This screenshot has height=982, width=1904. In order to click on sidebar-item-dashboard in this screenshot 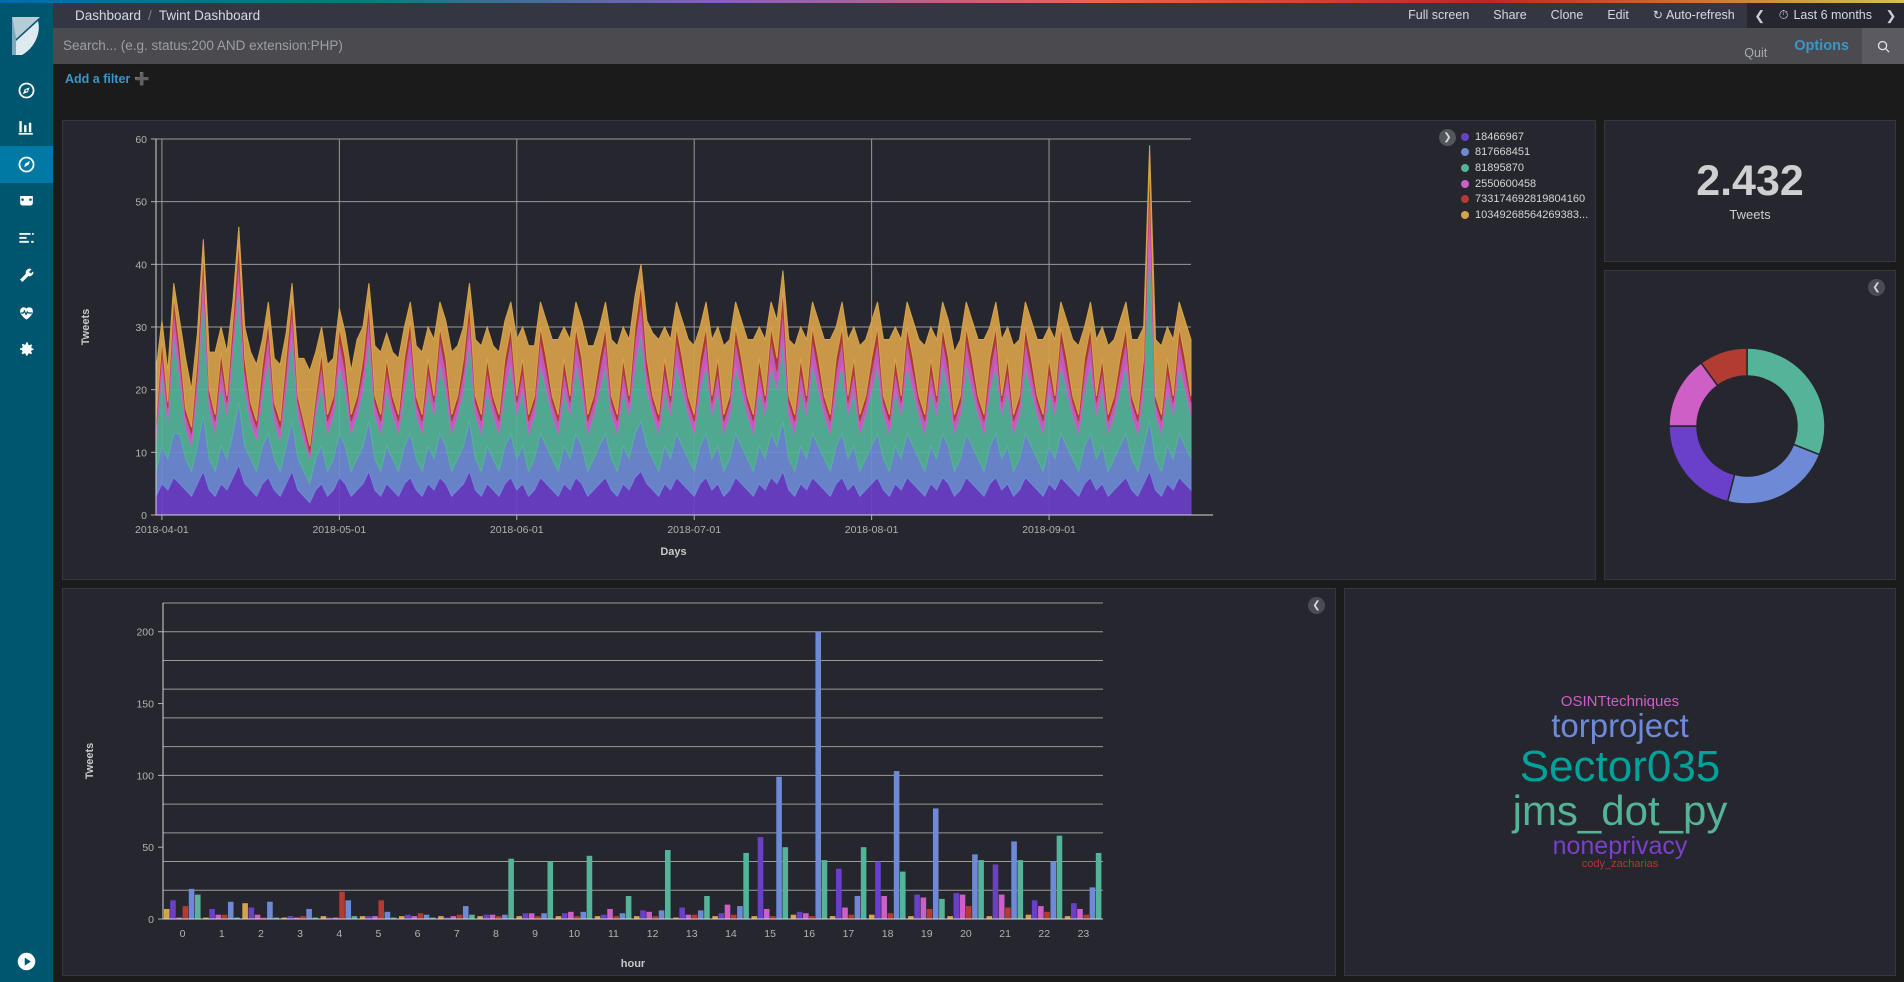, I will do `click(26, 164)`.